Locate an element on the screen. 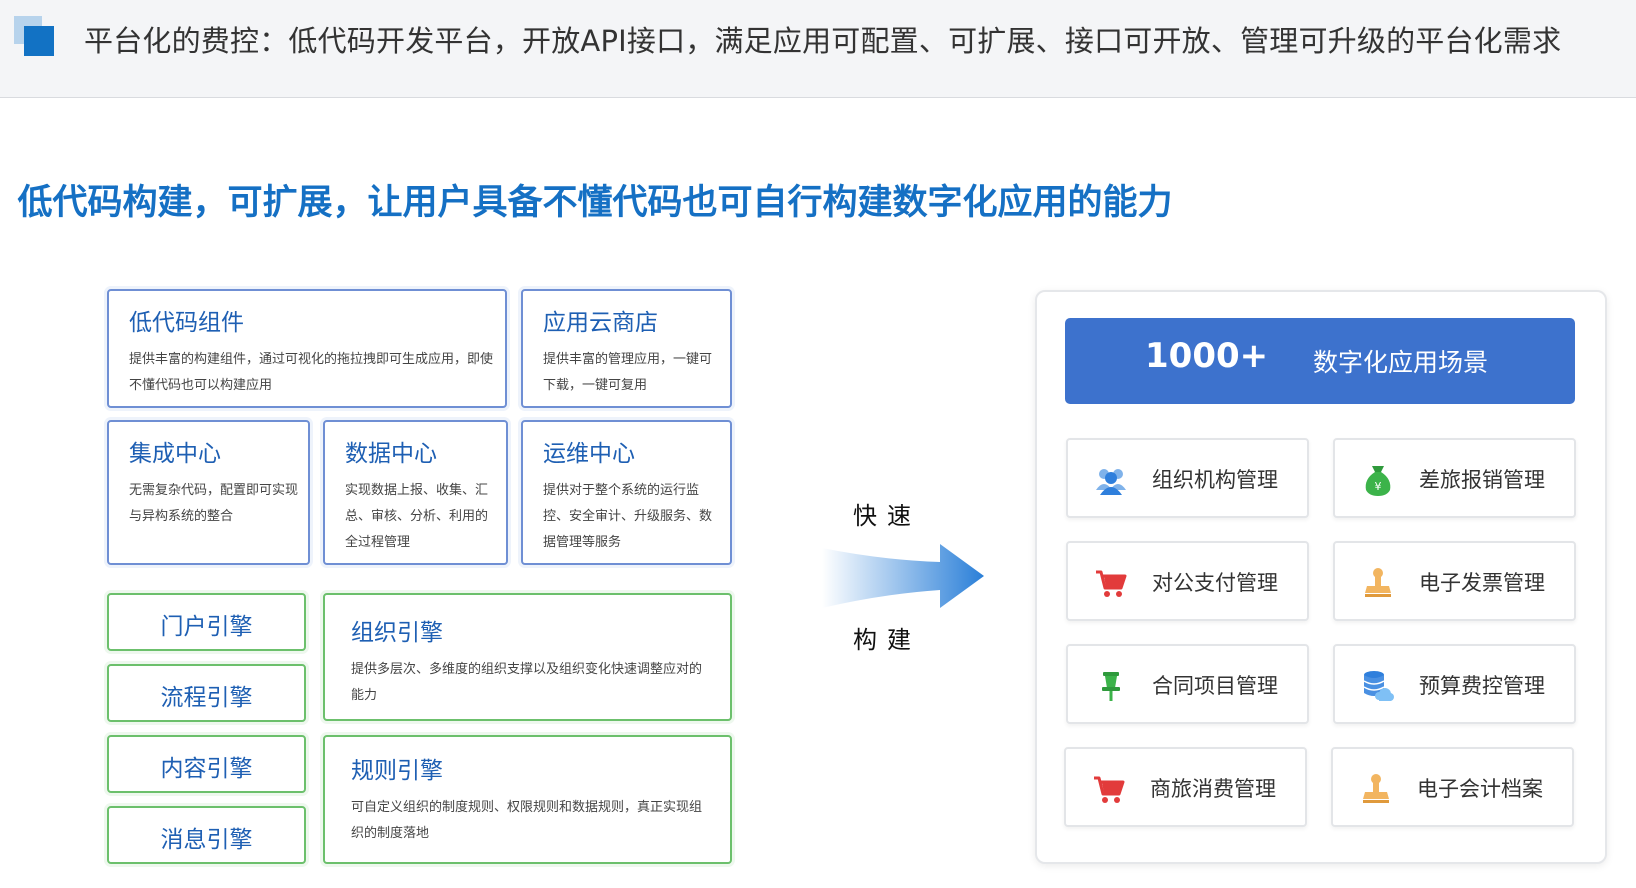 The height and width of the screenshot is (888, 1636). scenario-label: 合同项目管理 is located at coordinates (1215, 686).